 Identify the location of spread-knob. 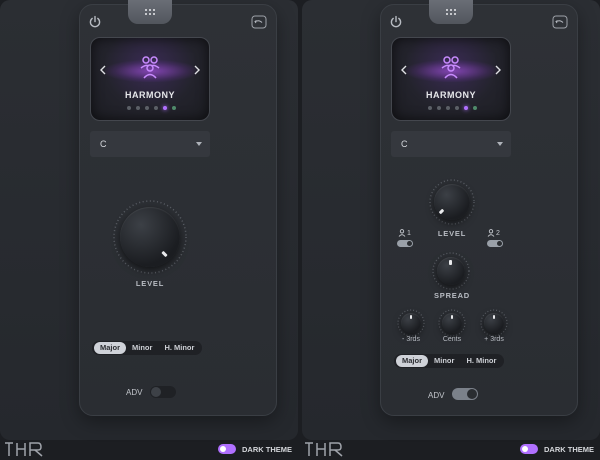
(451, 271).